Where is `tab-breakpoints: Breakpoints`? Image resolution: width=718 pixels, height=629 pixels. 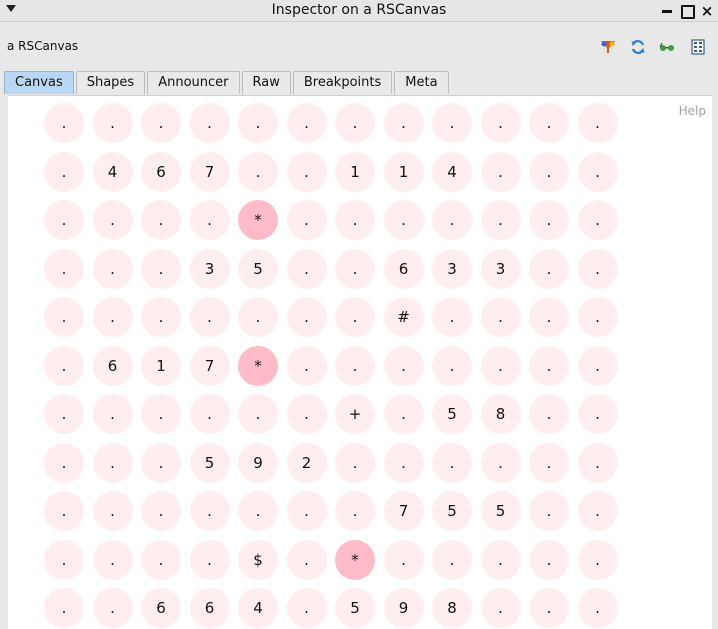 tab-breakpoints: Breakpoints is located at coordinates (342, 82).